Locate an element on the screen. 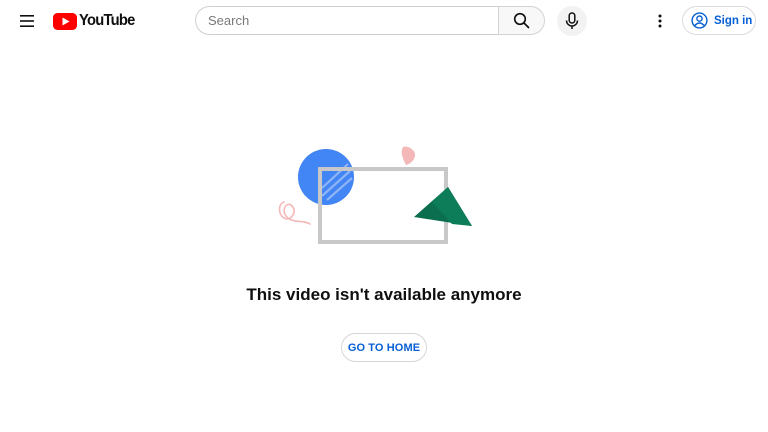 The width and height of the screenshot is (768, 432). vertical-dots-icon is located at coordinates (660, 21).